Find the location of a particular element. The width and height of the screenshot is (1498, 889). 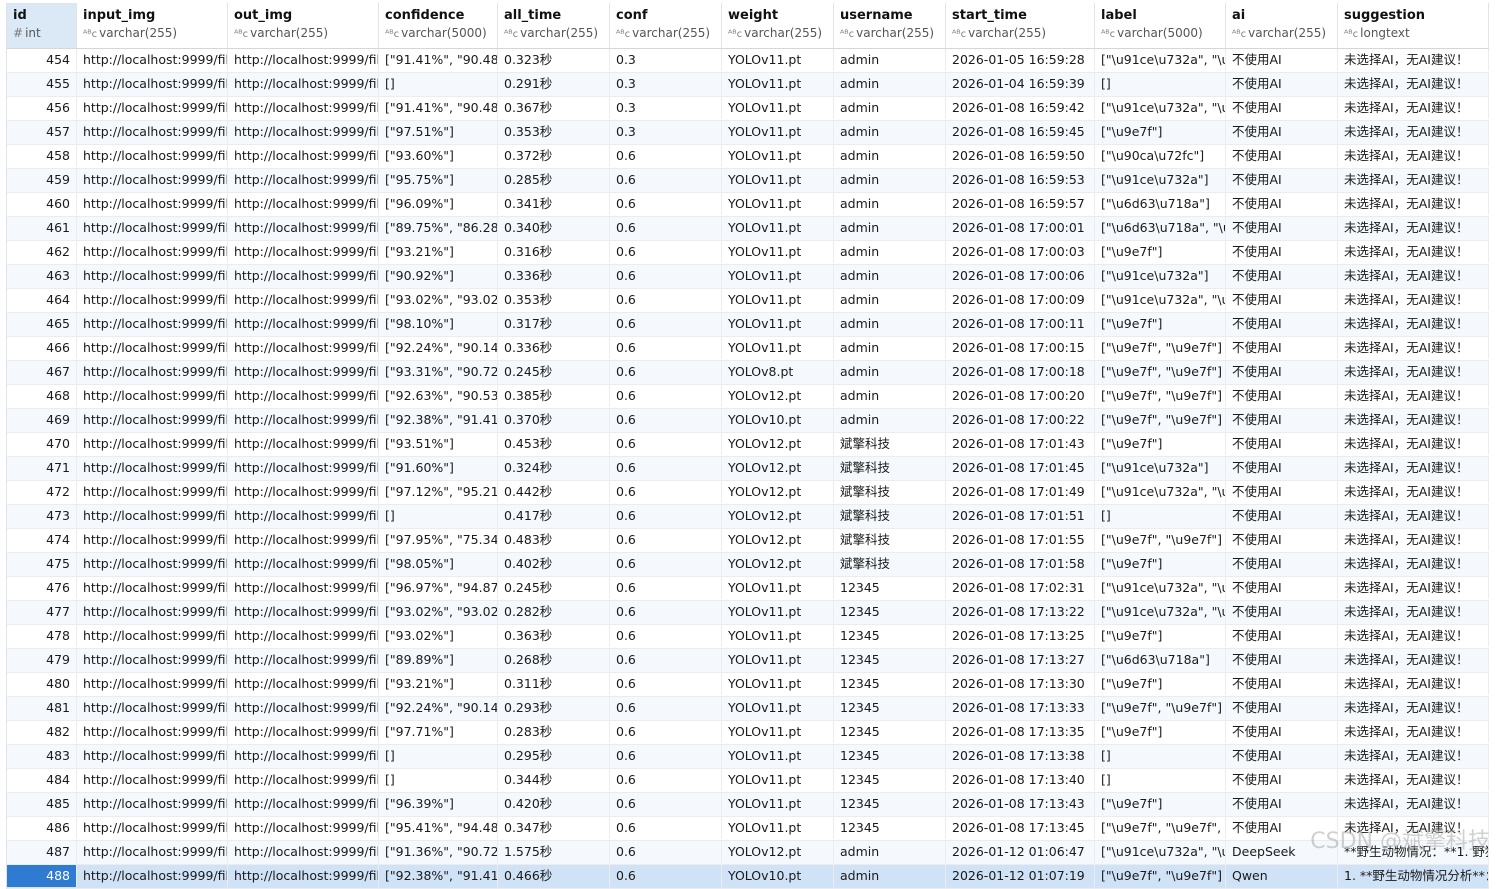

cell-confidence: ["90.92%"] is located at coordinates (438, 276).